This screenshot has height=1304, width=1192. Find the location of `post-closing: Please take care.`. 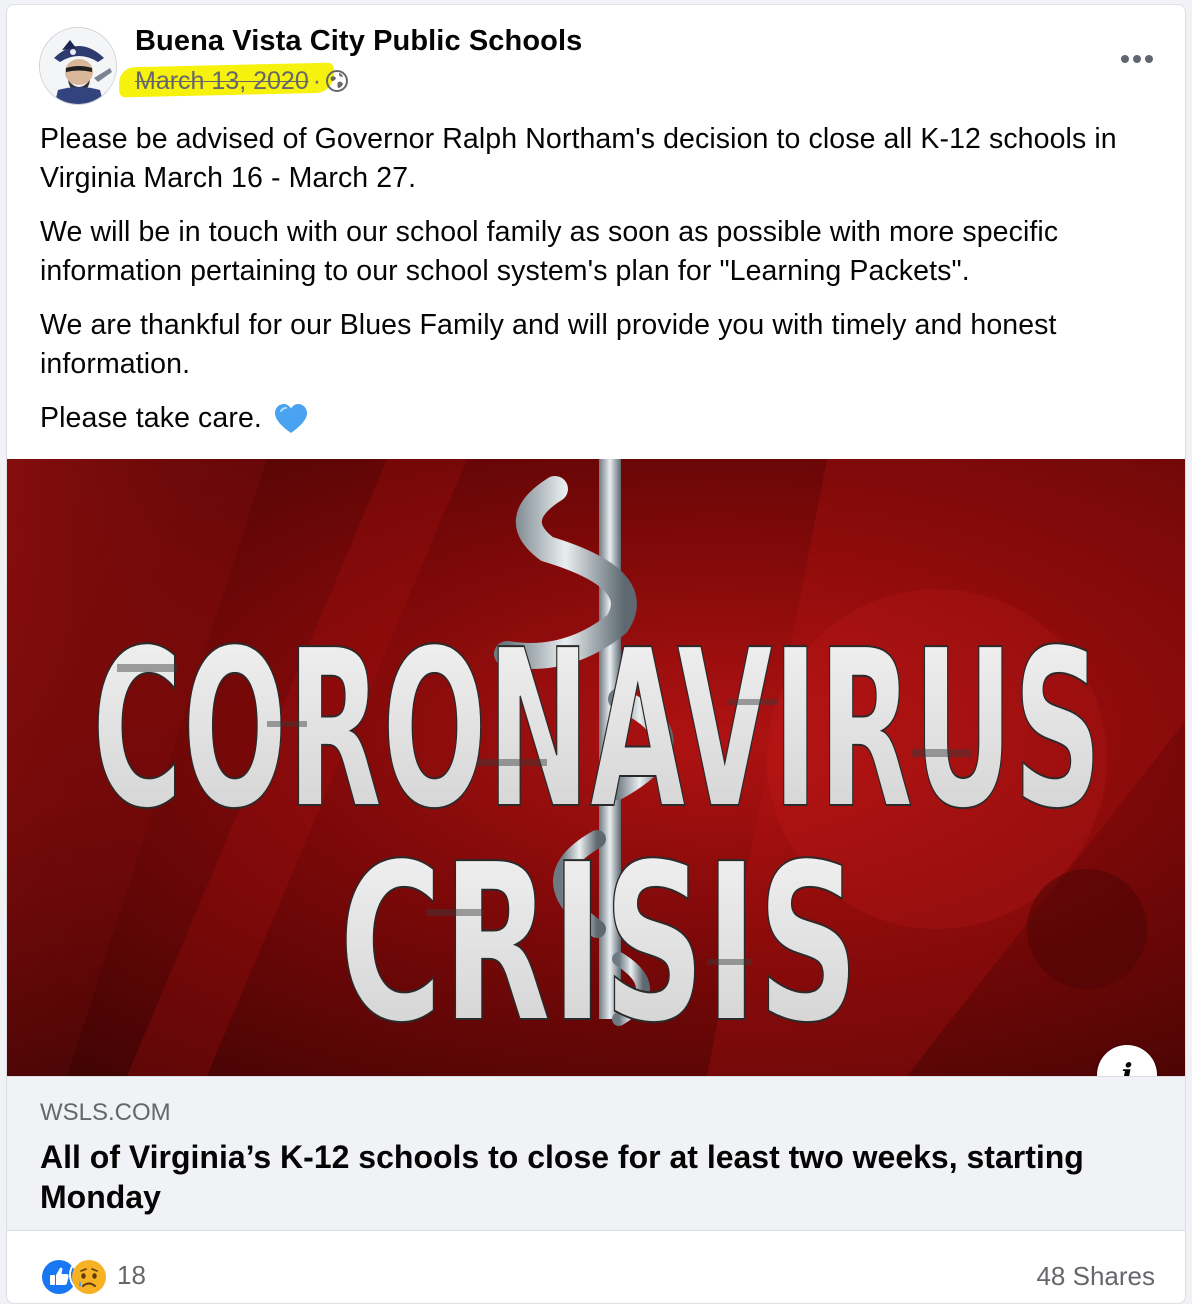

post-closing: Please take care. is located at coordinates (600, 418).